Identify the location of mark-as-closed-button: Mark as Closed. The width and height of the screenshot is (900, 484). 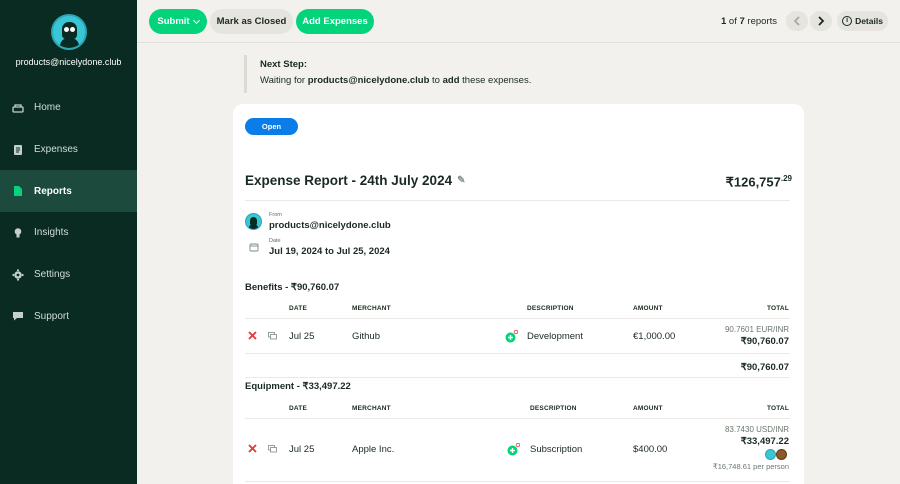
(251, 21).